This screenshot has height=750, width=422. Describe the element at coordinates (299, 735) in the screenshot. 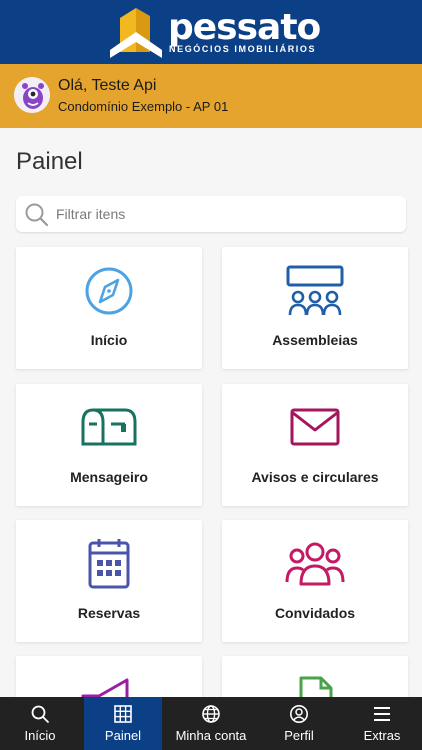

I see `nav-label: Perfil` at that location.